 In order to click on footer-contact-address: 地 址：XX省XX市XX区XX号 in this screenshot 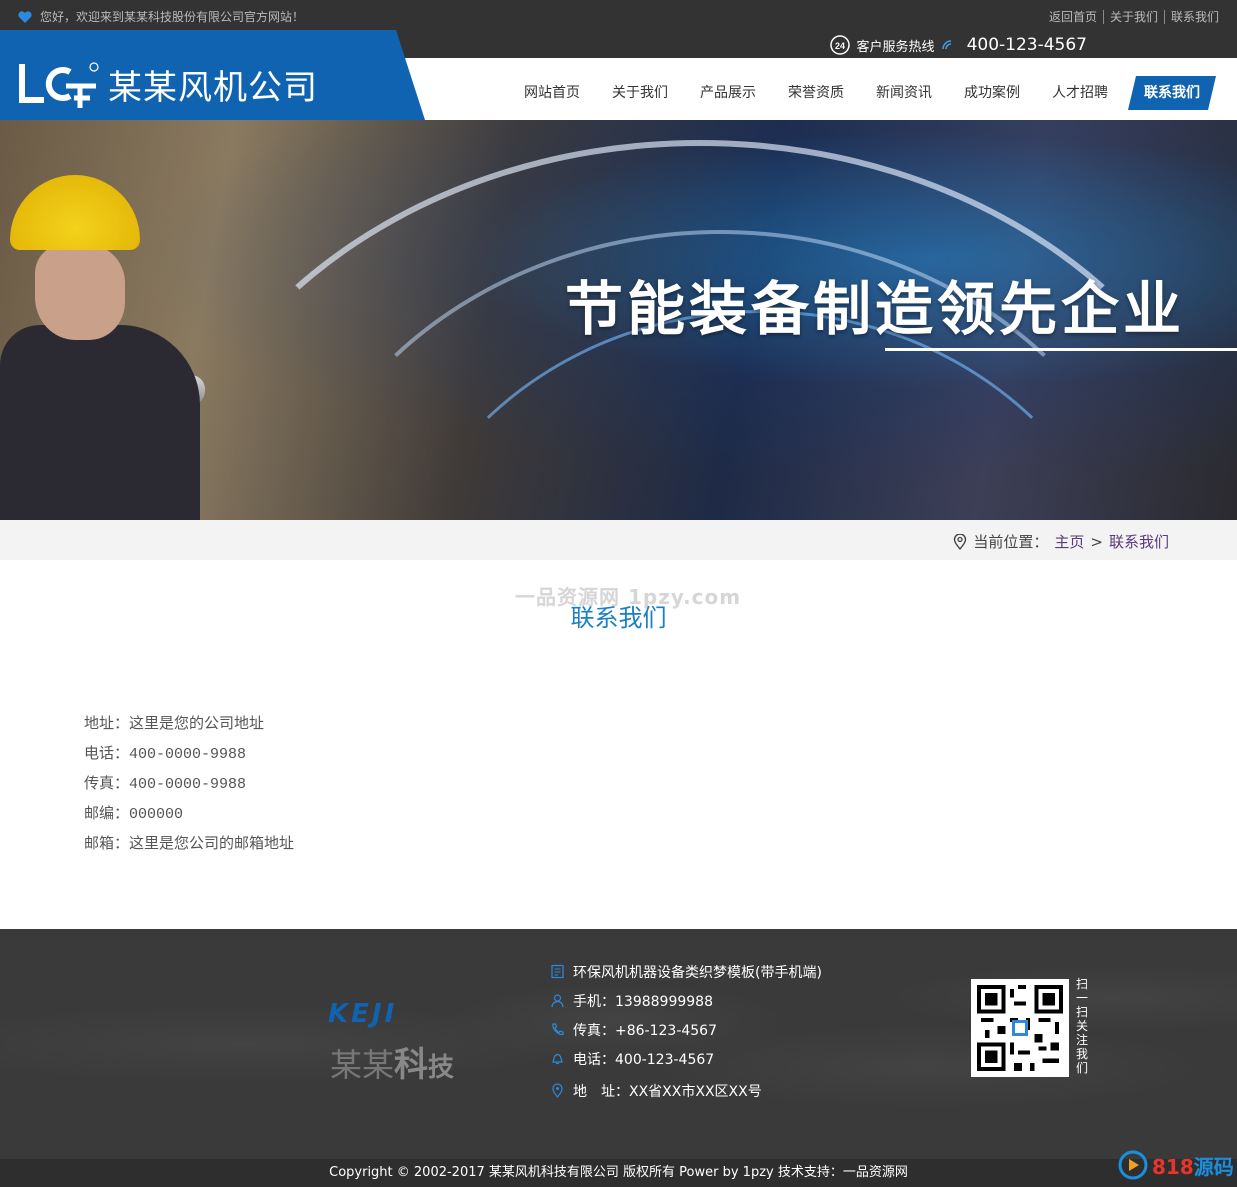, I will do `click(686, 1090)`.